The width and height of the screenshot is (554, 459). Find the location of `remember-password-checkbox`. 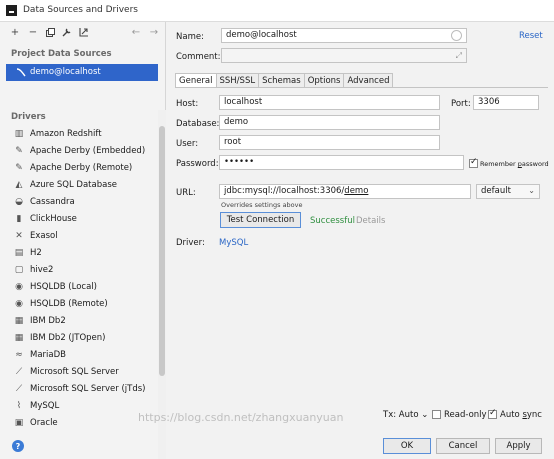

remember-password-checkbox is located at coordinates (473, 162).